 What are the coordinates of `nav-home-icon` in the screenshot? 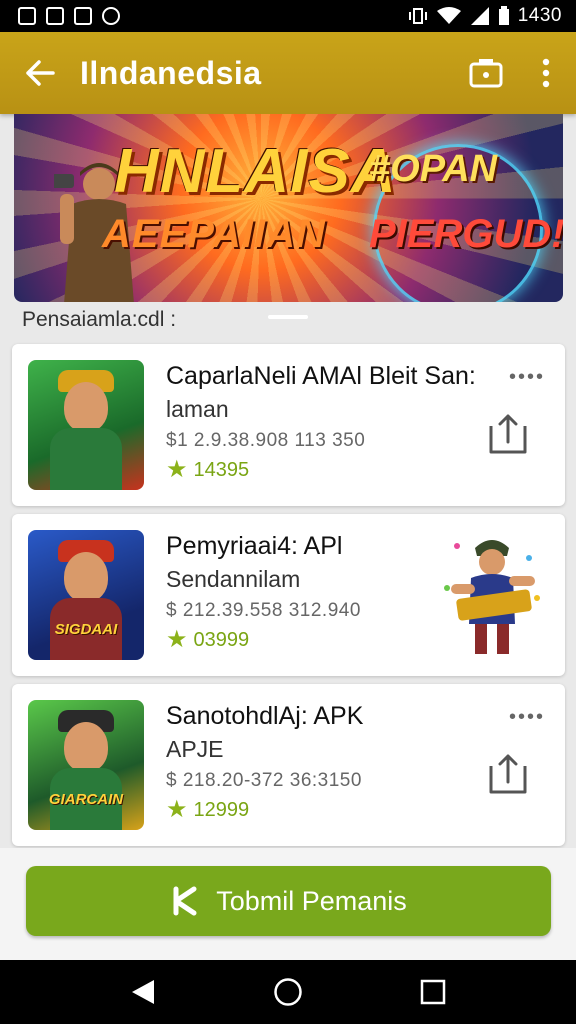 It's located at (288, 992).